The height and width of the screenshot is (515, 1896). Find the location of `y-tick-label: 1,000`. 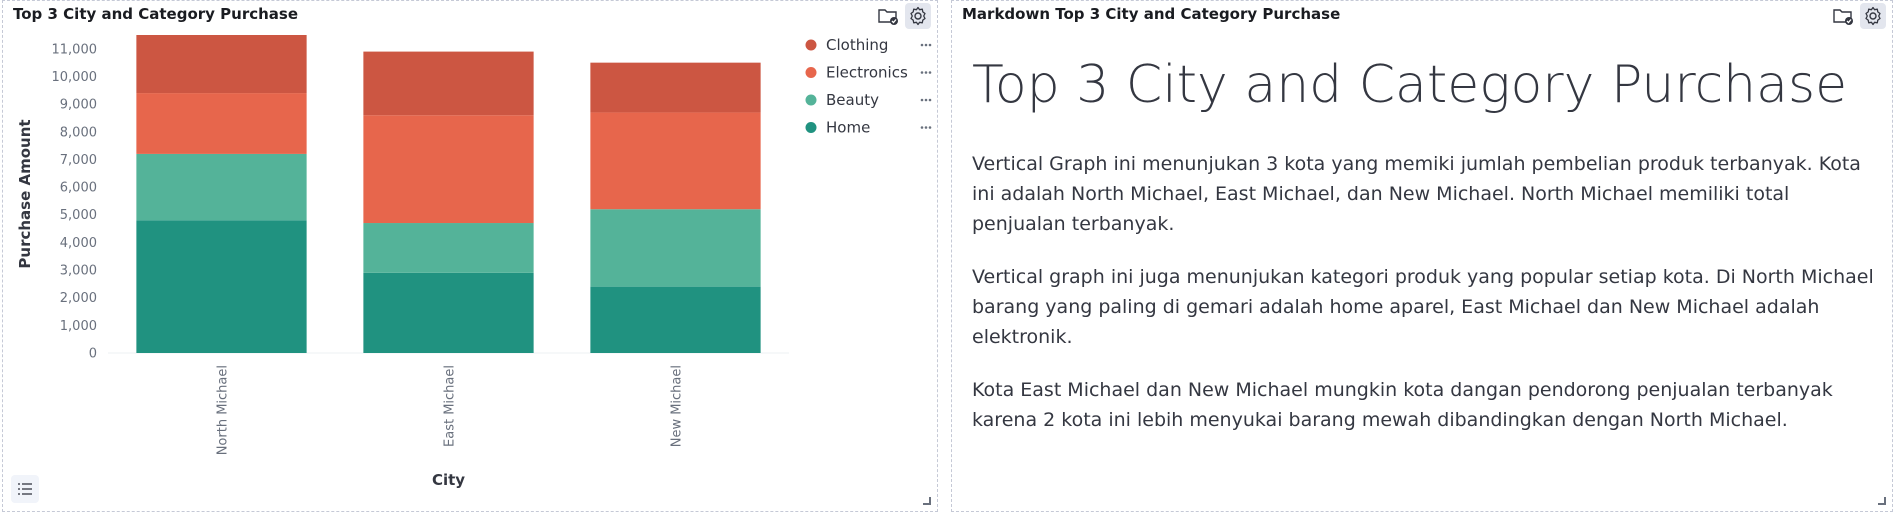

y-tick-label: 1,000 is located at coordinates (78, 326).